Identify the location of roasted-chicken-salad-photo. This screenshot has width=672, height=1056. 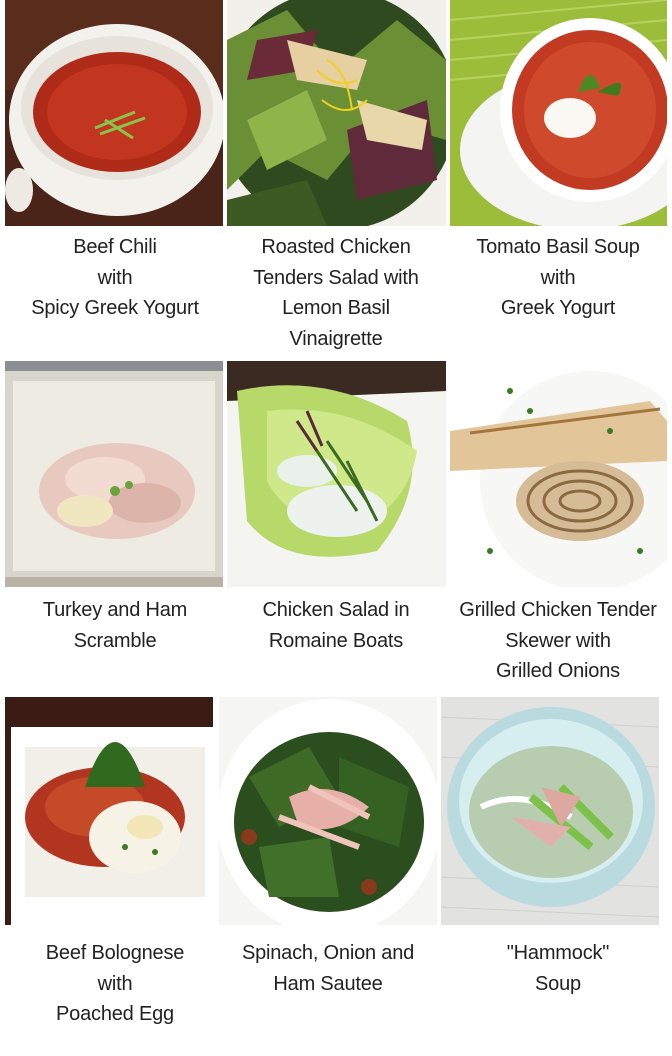
(336, 113).